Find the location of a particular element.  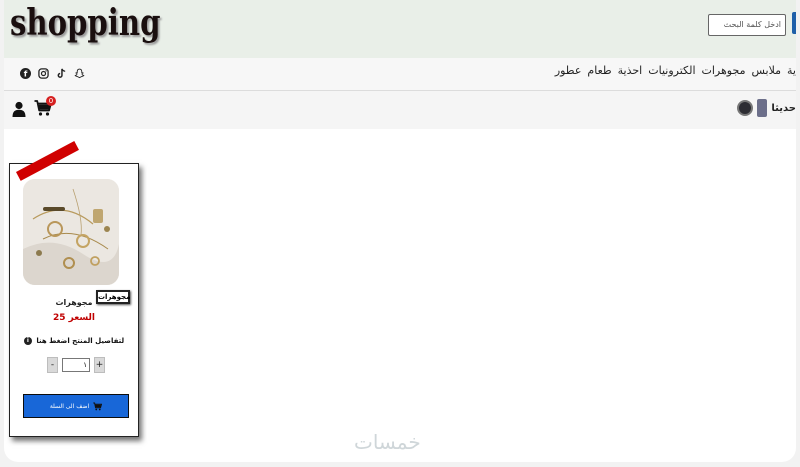

sale-ribbon is located at coordinates (47, 161).